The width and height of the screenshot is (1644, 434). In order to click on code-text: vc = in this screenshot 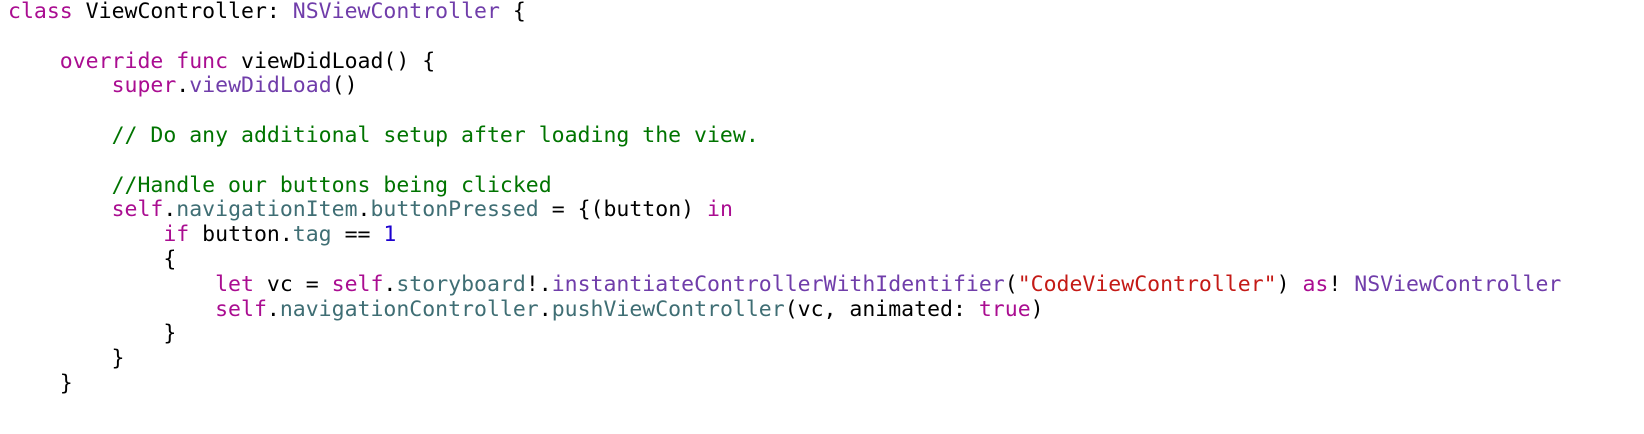, I will do `click(292, 284)`.